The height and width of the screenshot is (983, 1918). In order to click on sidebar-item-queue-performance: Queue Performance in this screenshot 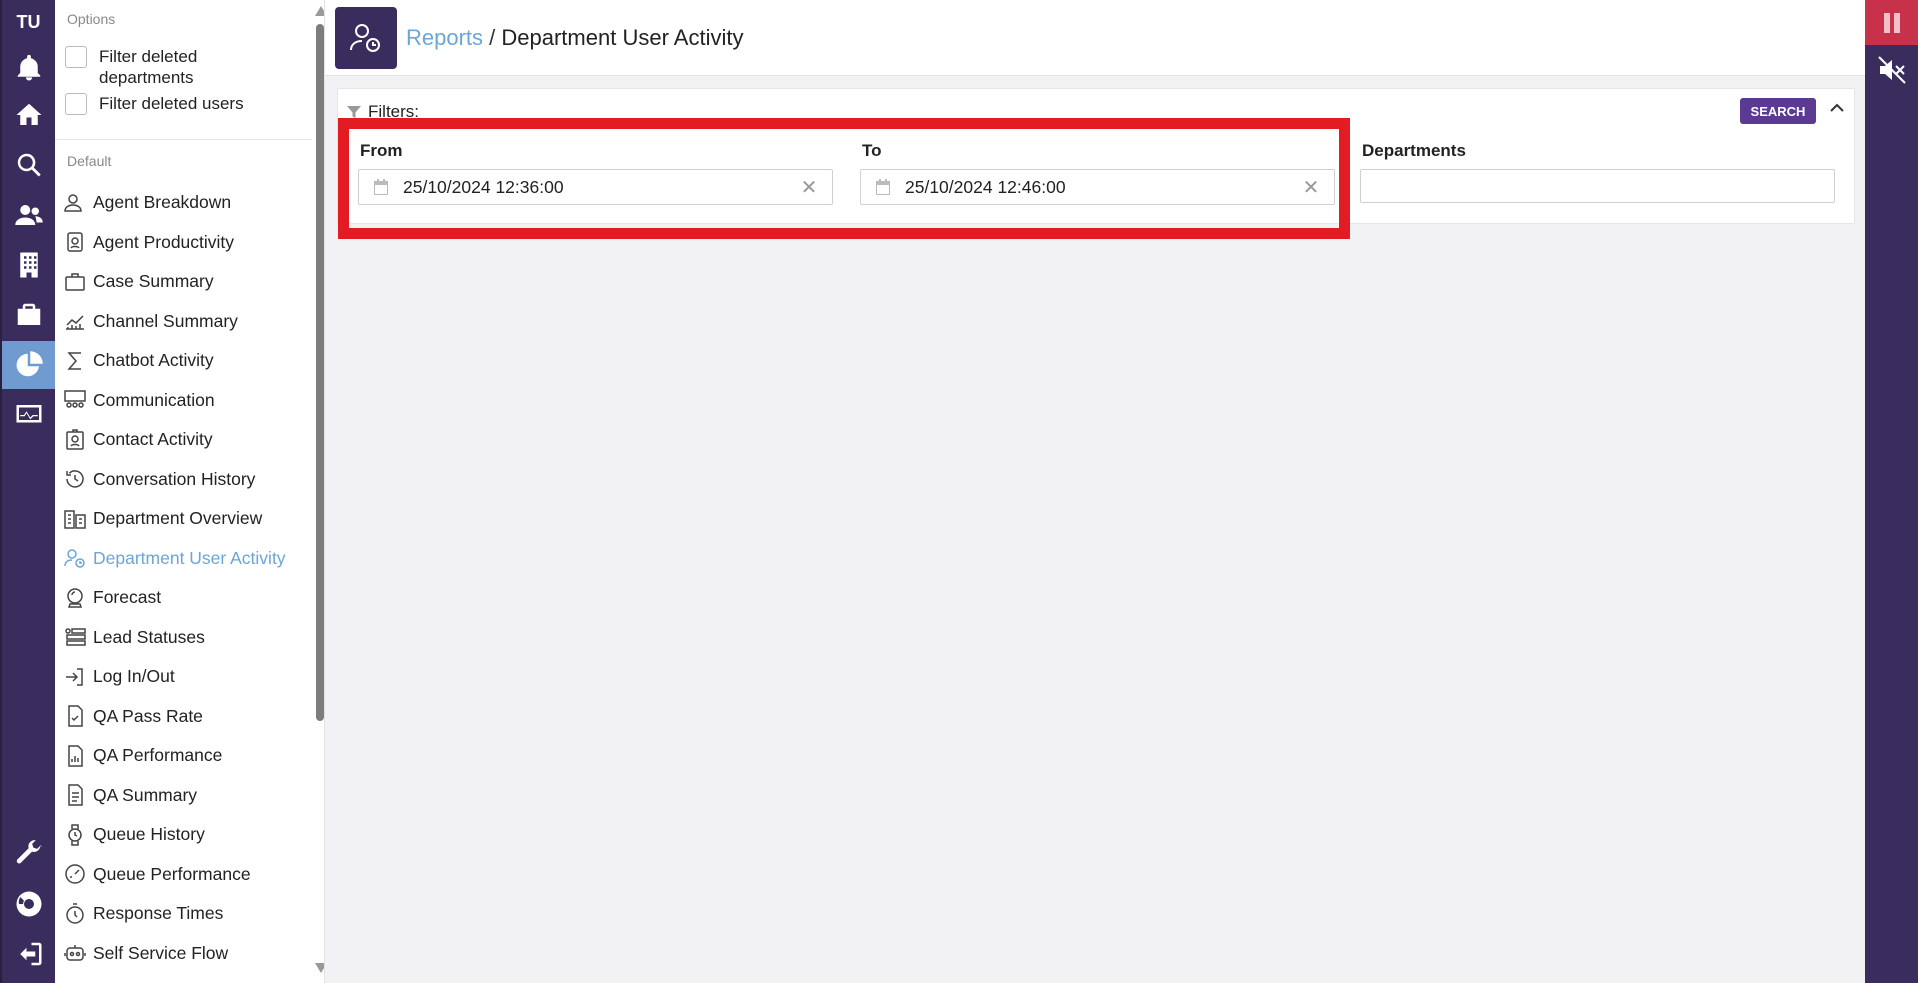, I will do `click(188, 875)`.